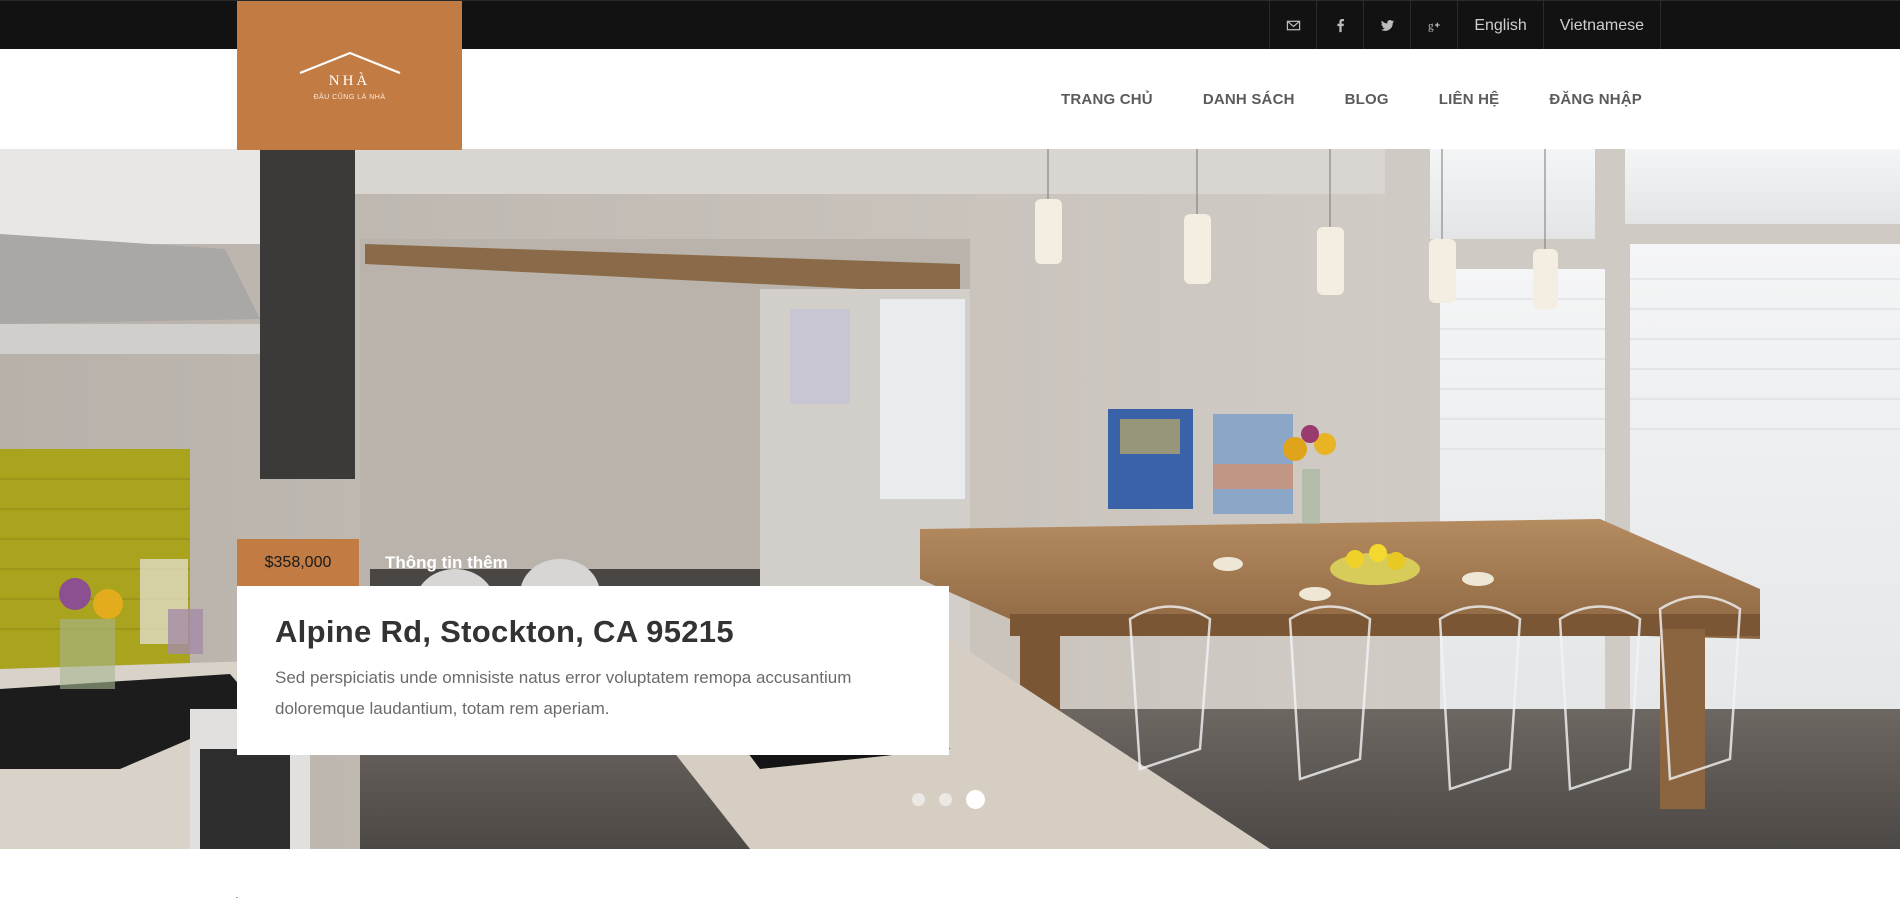  Describe the element at coordinates (1431, 26) in the screenshot. I see `svg-text: g` at that location.